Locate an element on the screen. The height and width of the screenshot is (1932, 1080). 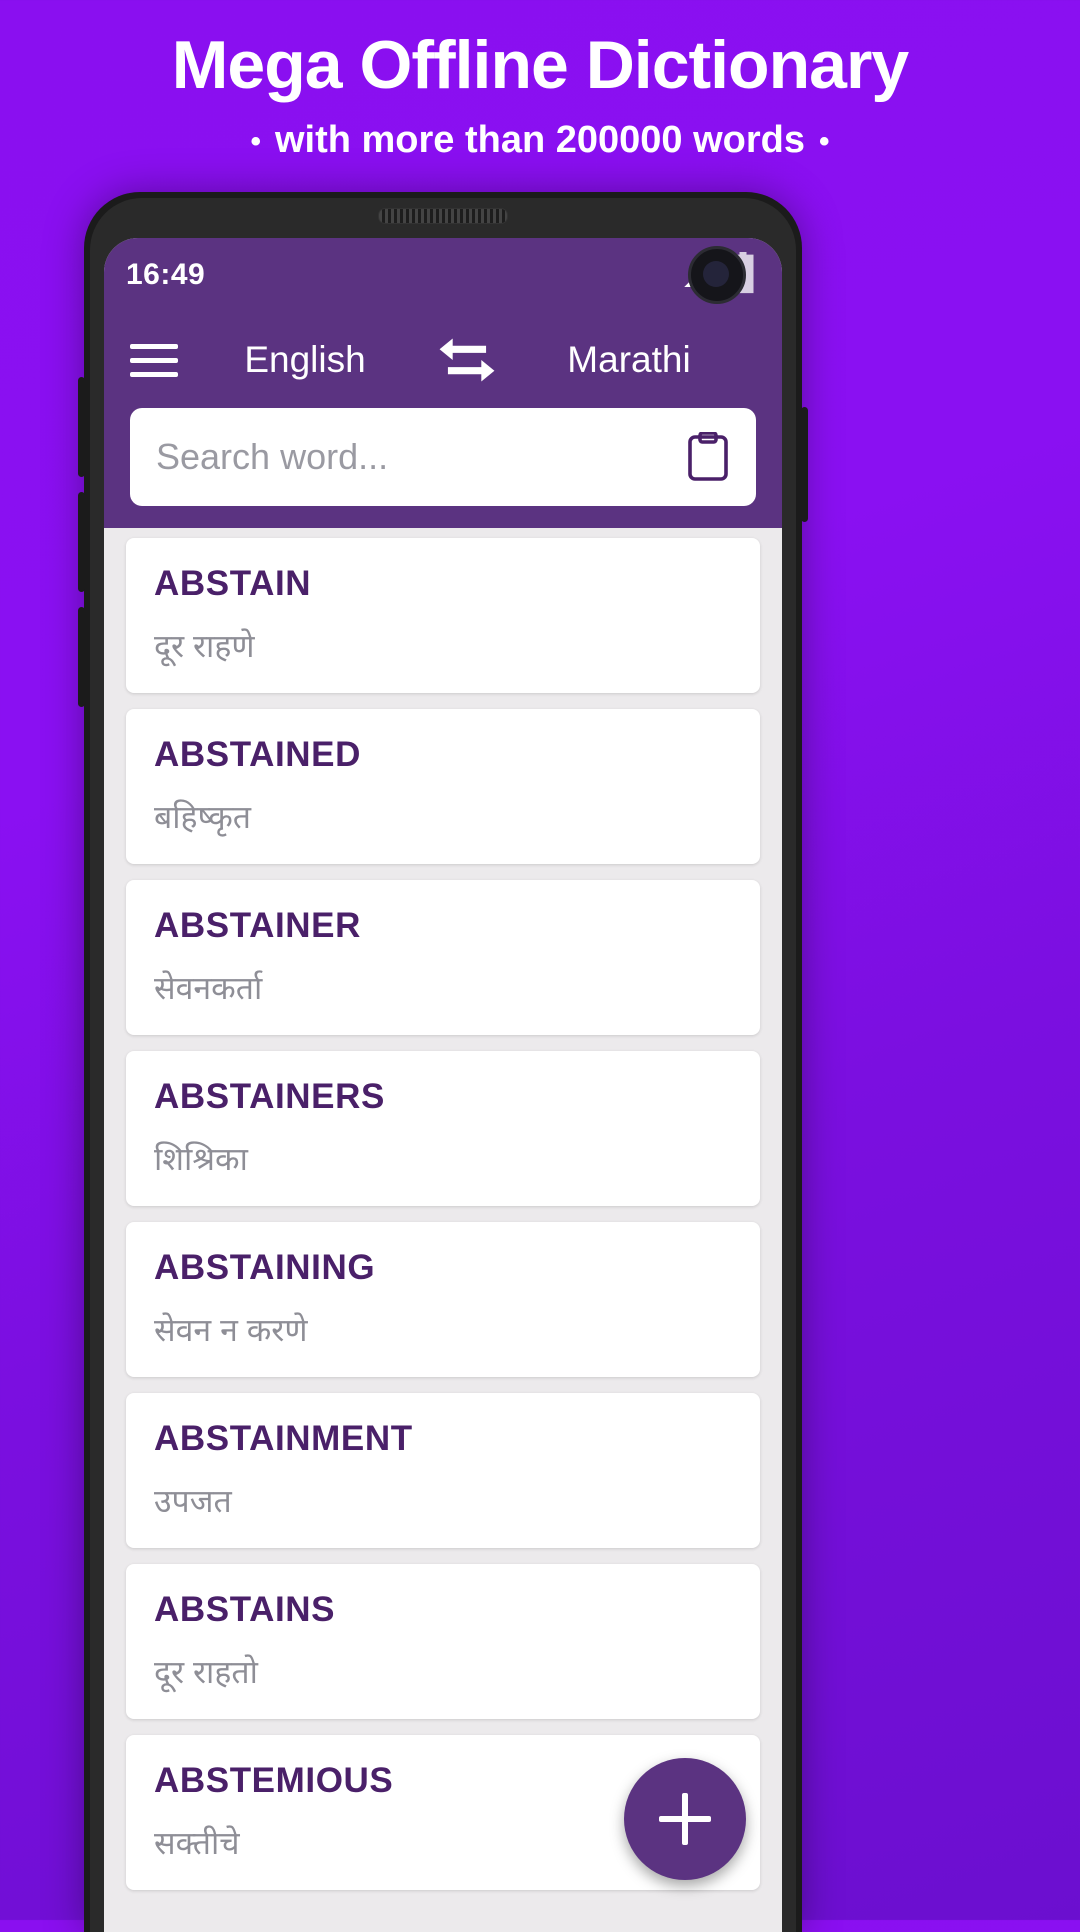
bixby-button is located at coordinates (81, 657).